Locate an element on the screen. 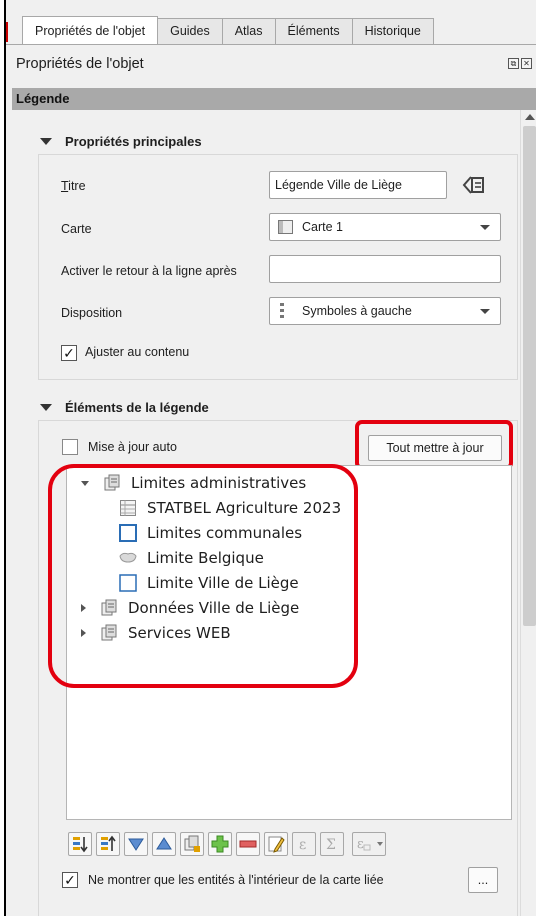 This screenshot has height=916, width=536. add-item-button is located at coordinates (220, 844).